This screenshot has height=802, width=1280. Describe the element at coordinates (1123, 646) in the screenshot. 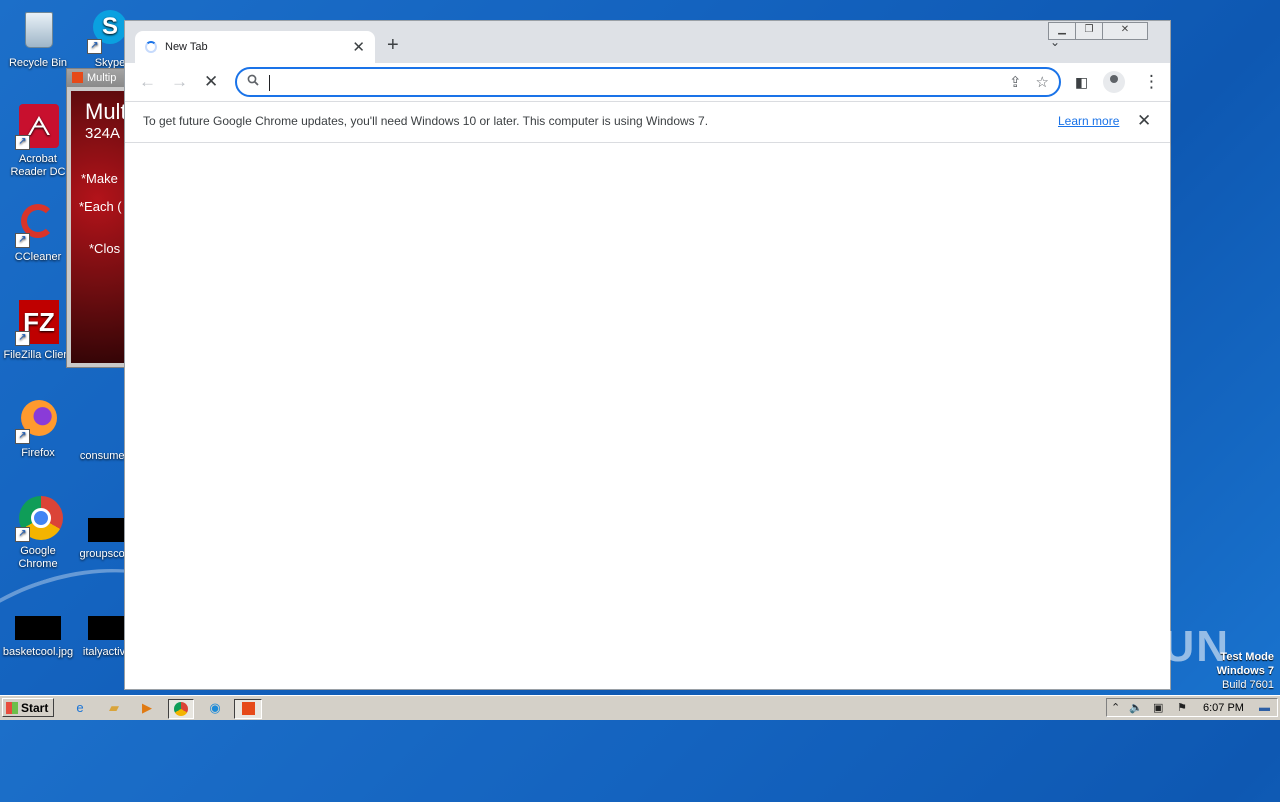

I see `anyrun-watermark: ANY RUN` at that location.